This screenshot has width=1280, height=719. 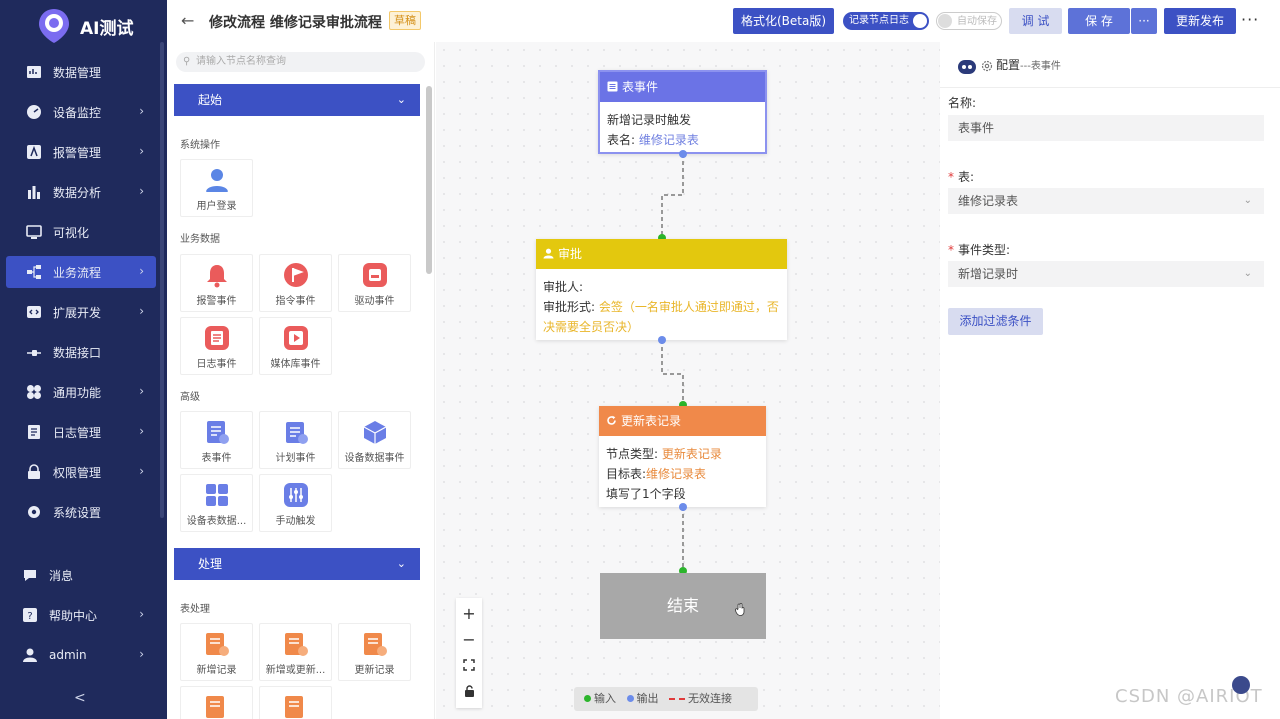 What do you see at coordinates (295, 702) in the screenshot?
I see `card-query-record` at bounding box center [295, 702].